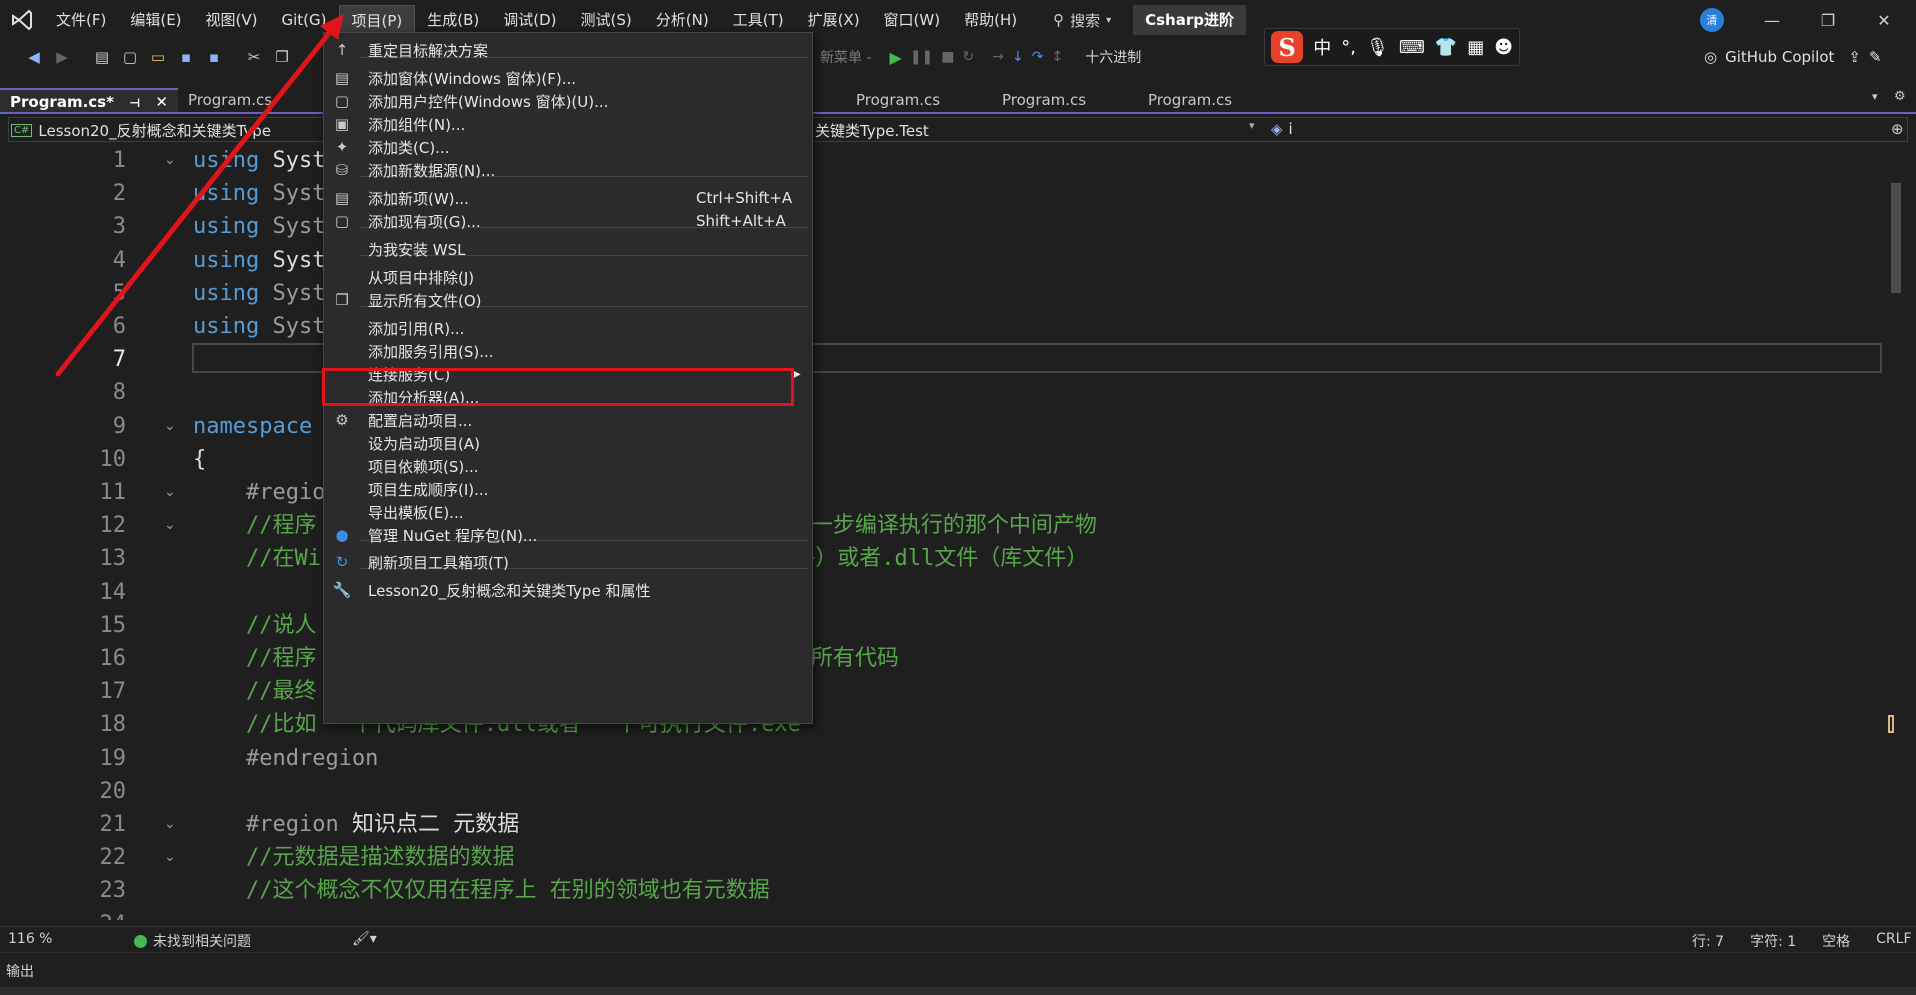 The width and height of the screenshot is (1916, 995). Describe the element at coordinates (1854, 57) in the screenshot. I see `share-icon: ⇪` at that location.